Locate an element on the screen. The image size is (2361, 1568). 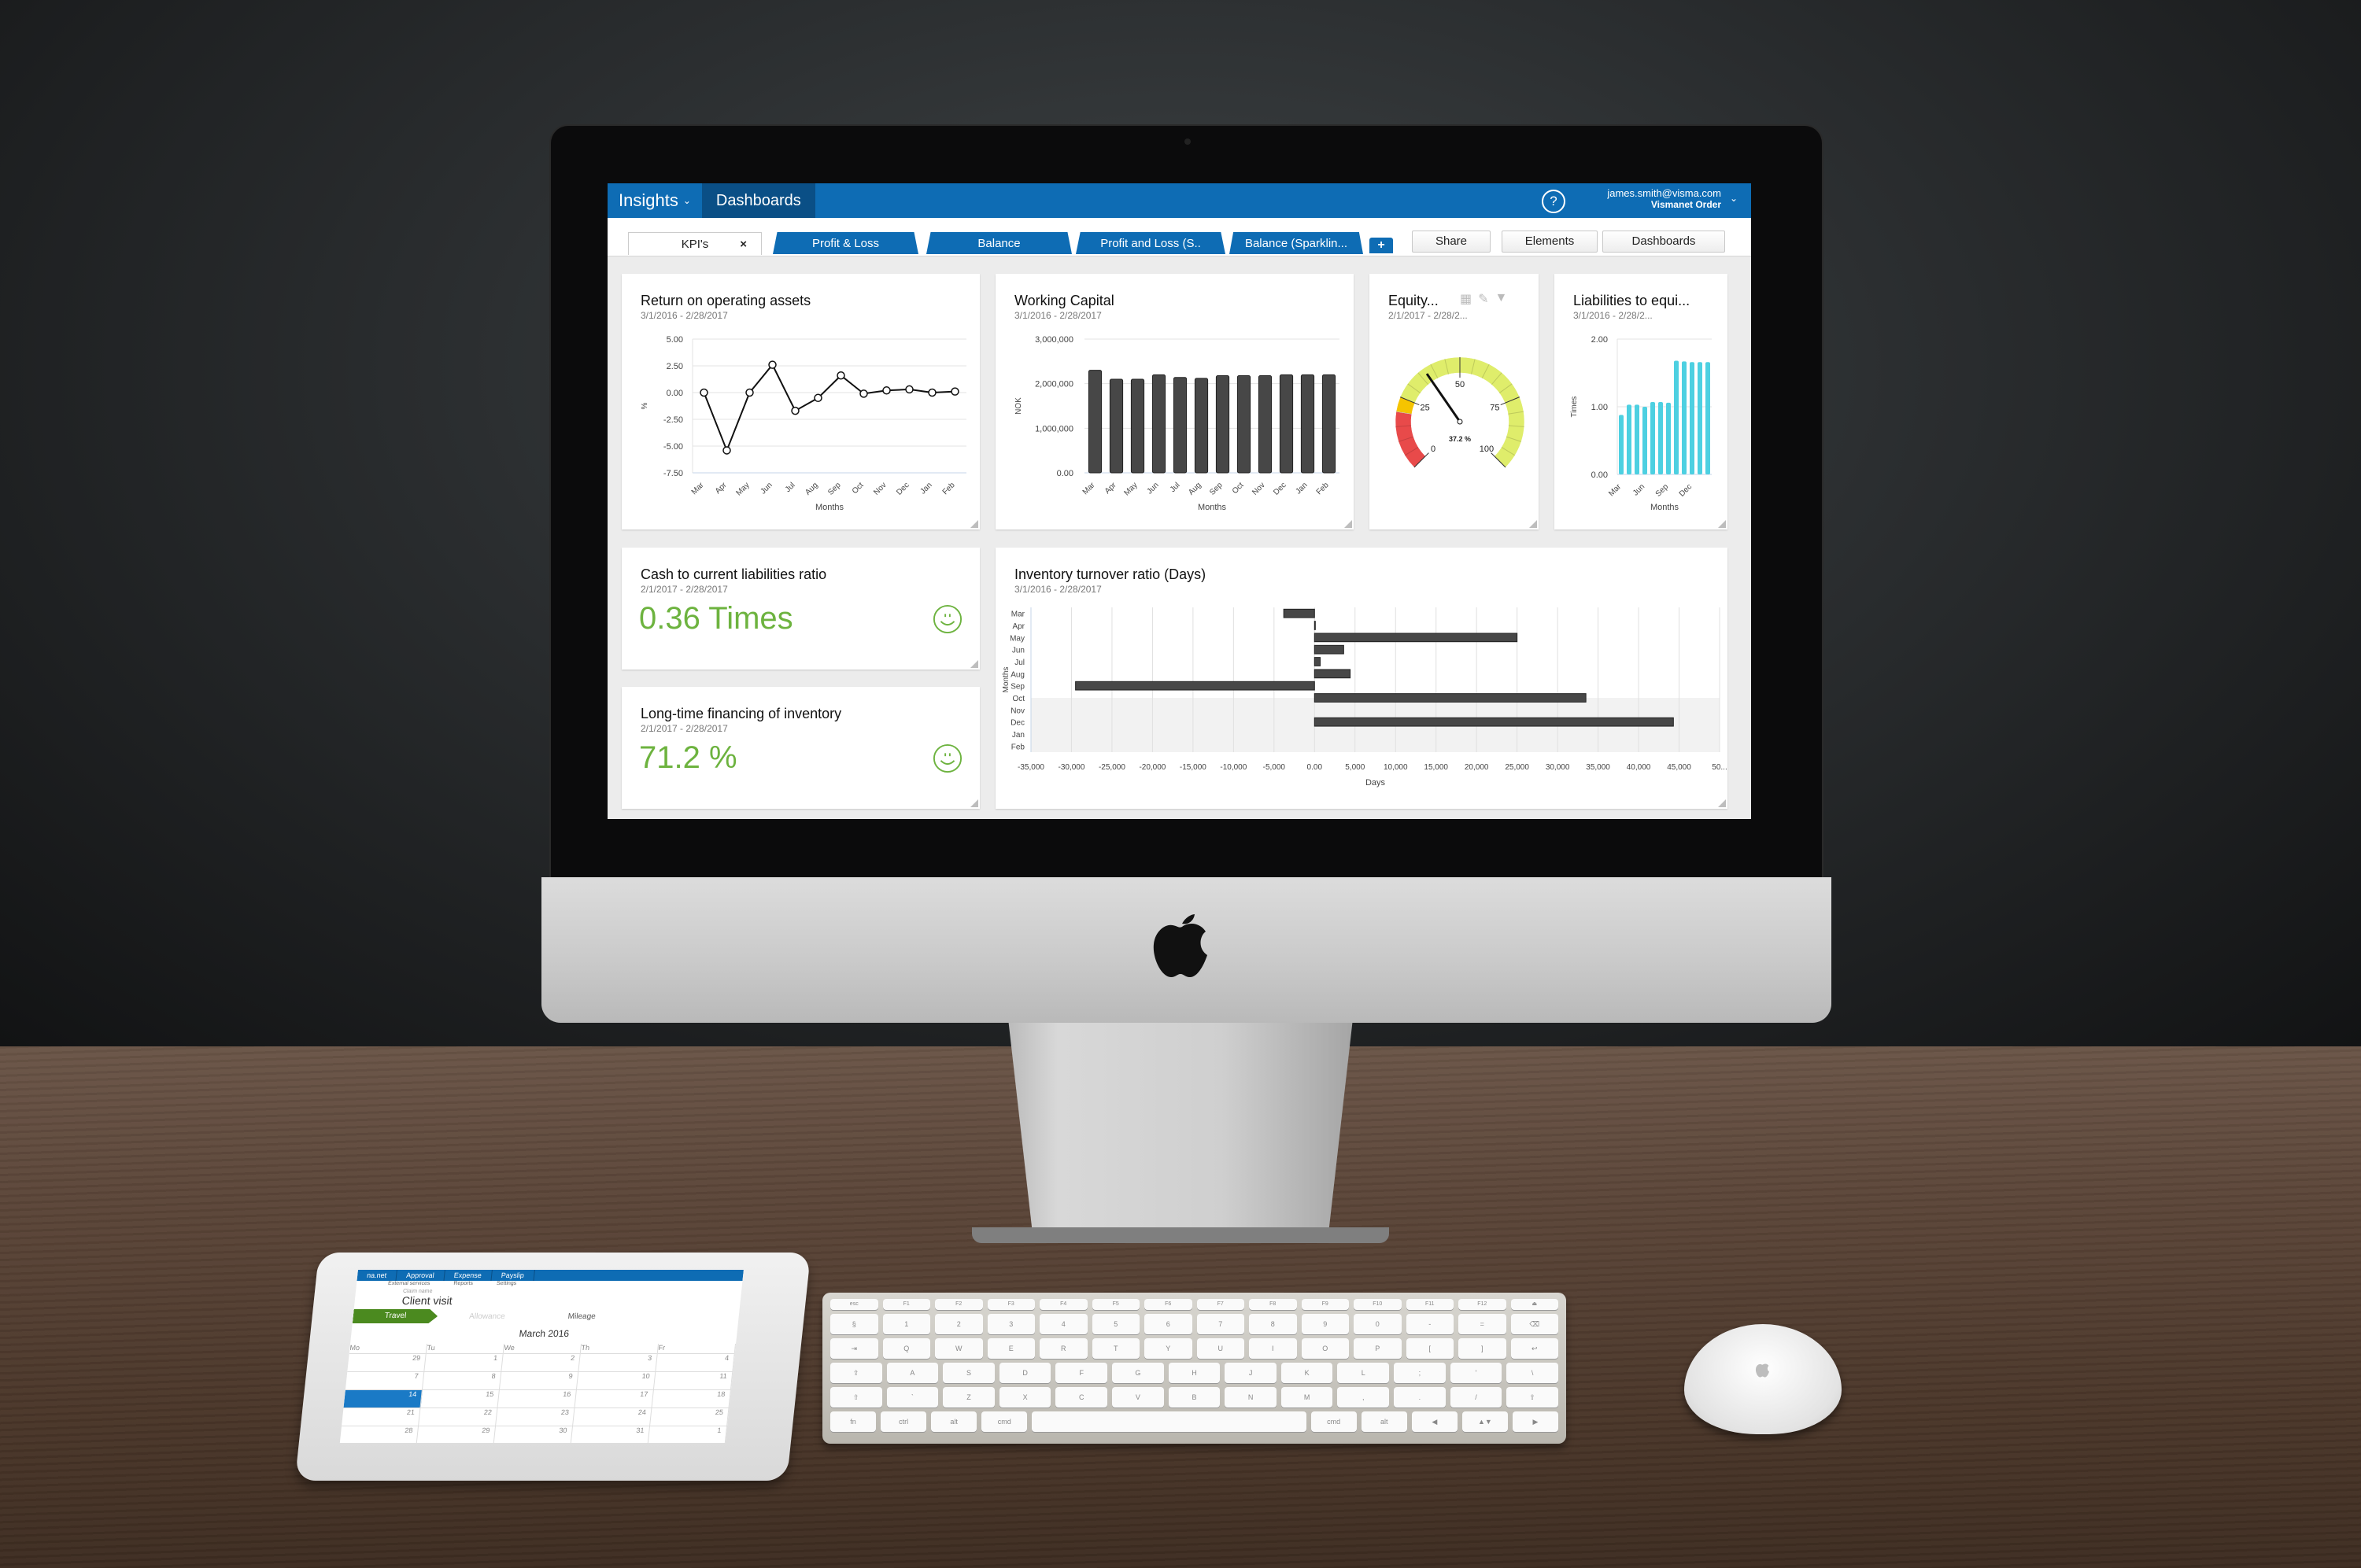
key: ] is located at coordinates (1482, 1348).